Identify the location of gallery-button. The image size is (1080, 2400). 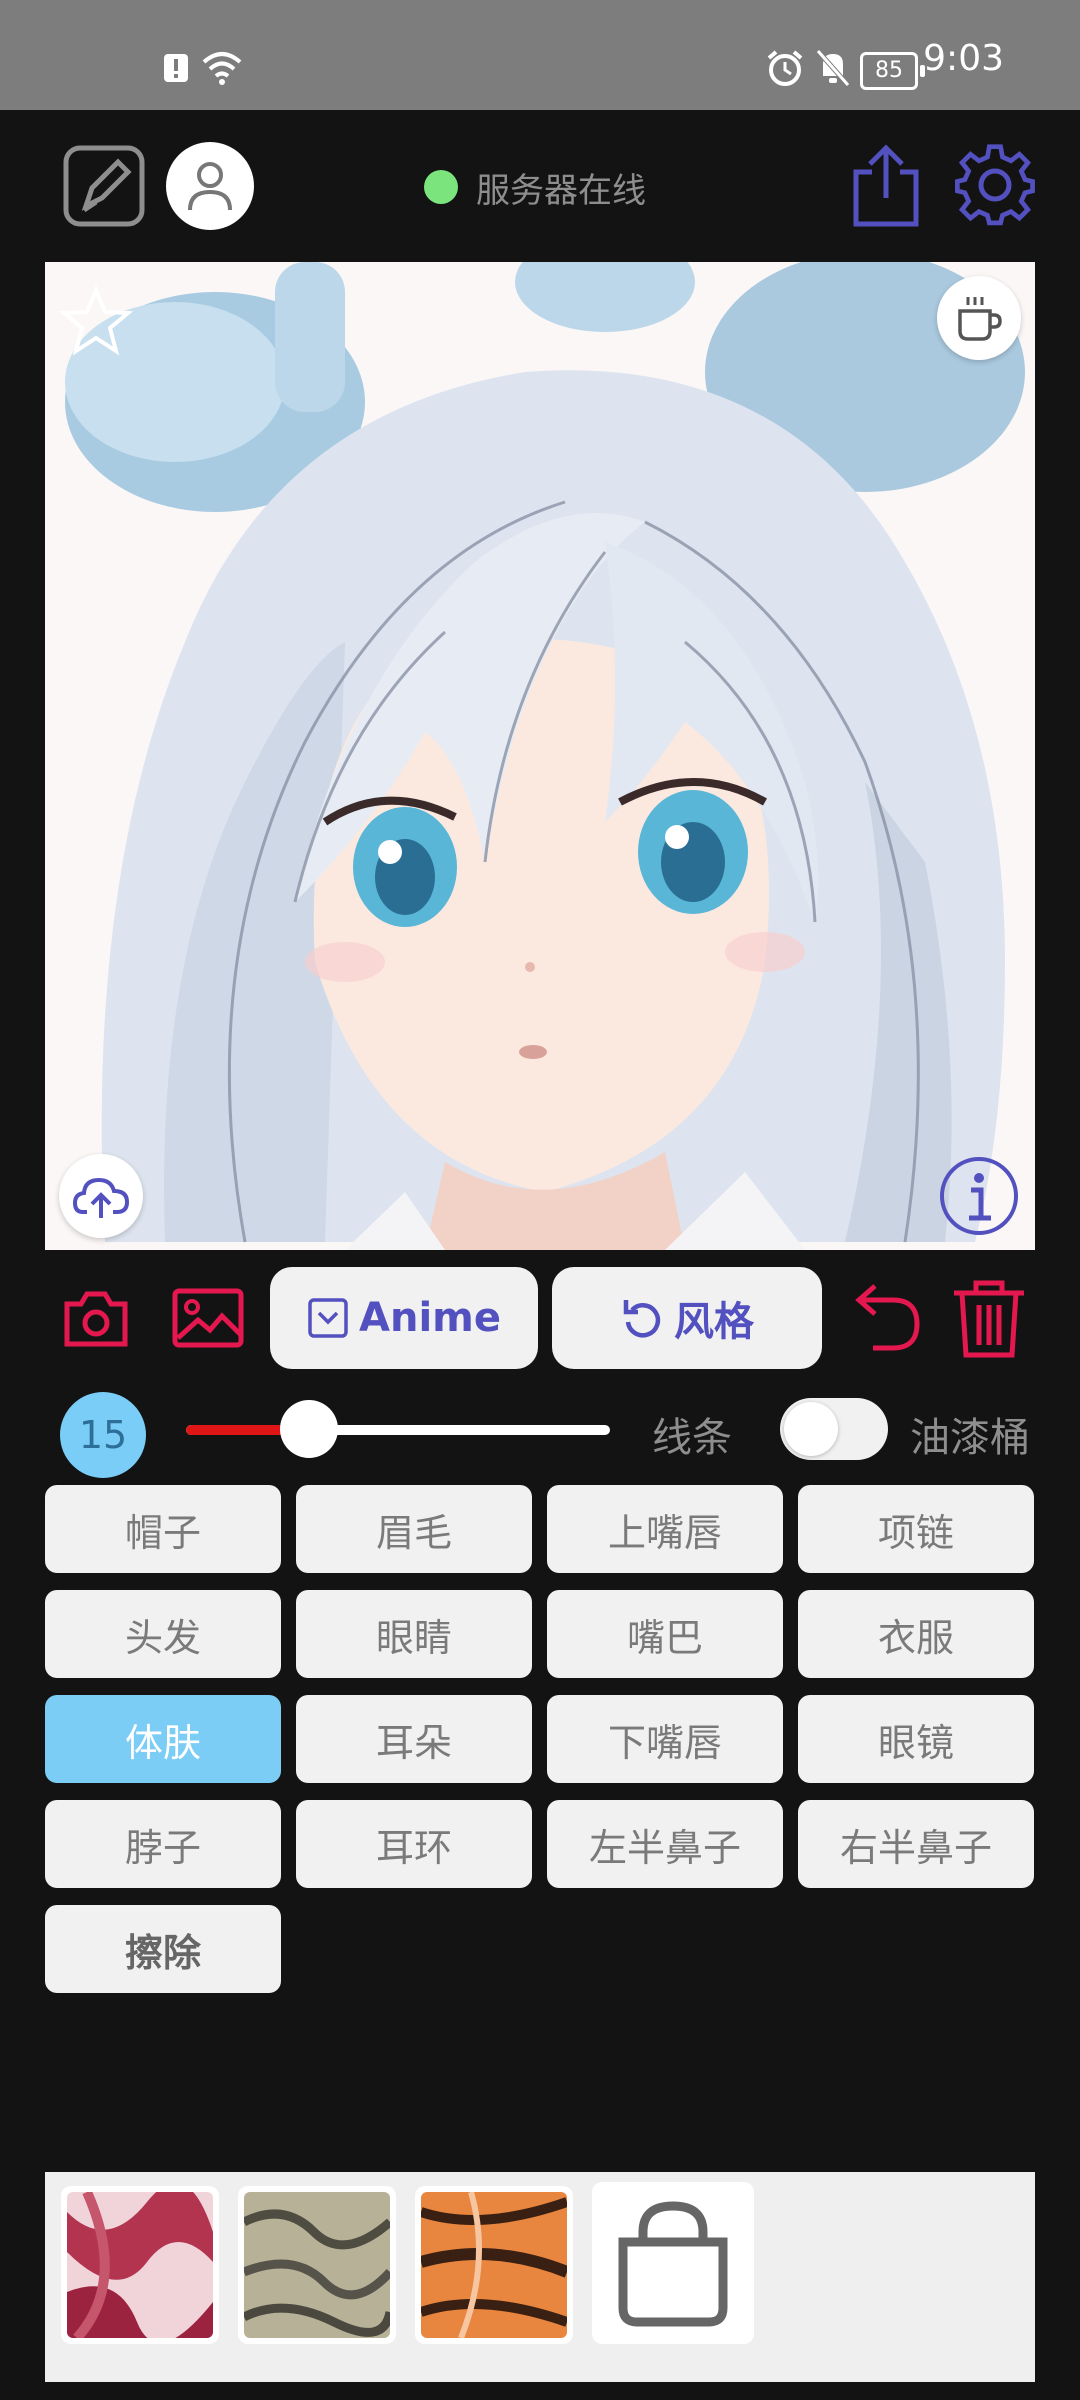
(208, 1318).